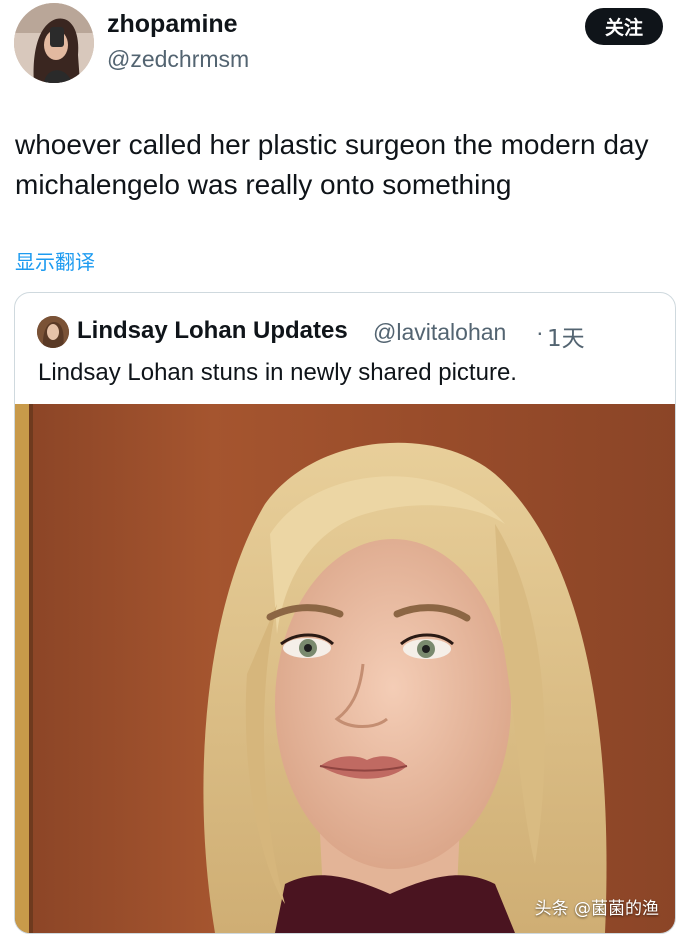  I want to click on quoted-handle: @lavitalohan, so click(439, 332).